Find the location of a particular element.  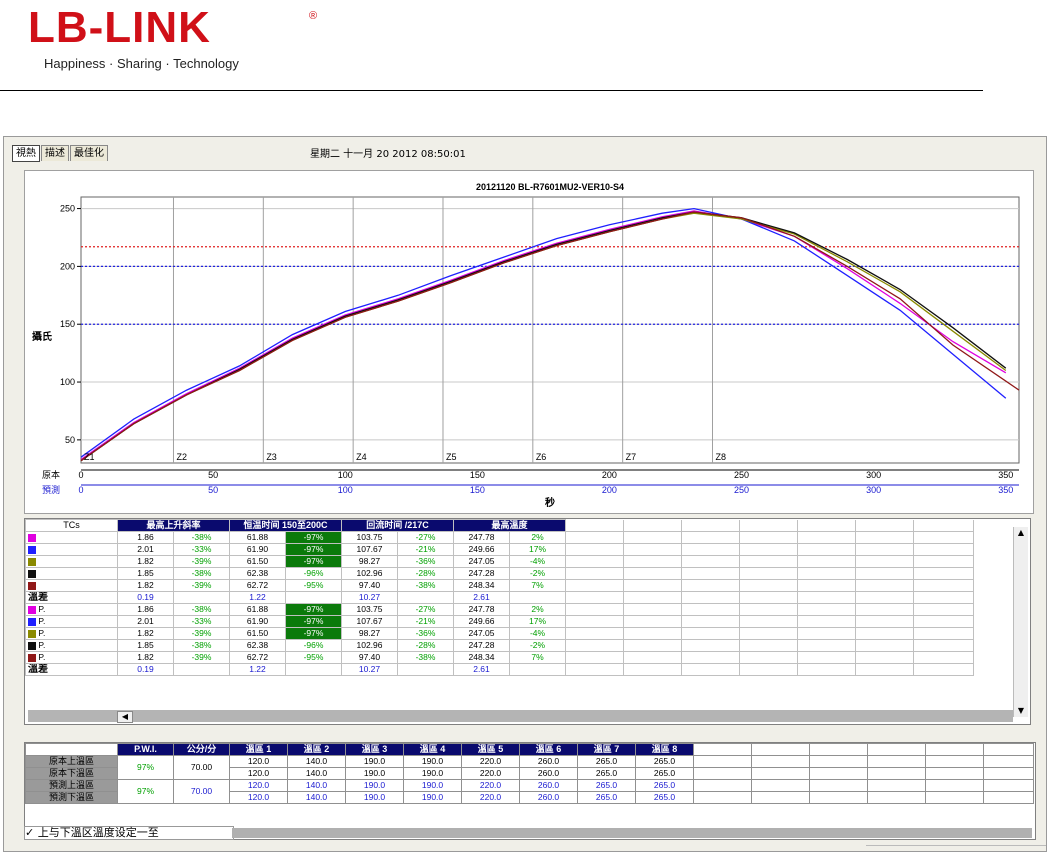

table-horizontal-scrollbar is located at coordinates (520, 716).